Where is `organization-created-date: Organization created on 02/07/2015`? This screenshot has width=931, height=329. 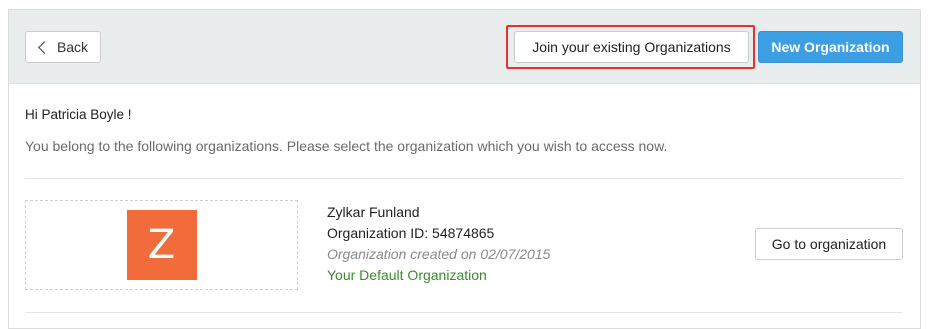 organization-created-date: Organization created on 02/07/2015 is located at coordinates (439, 254).